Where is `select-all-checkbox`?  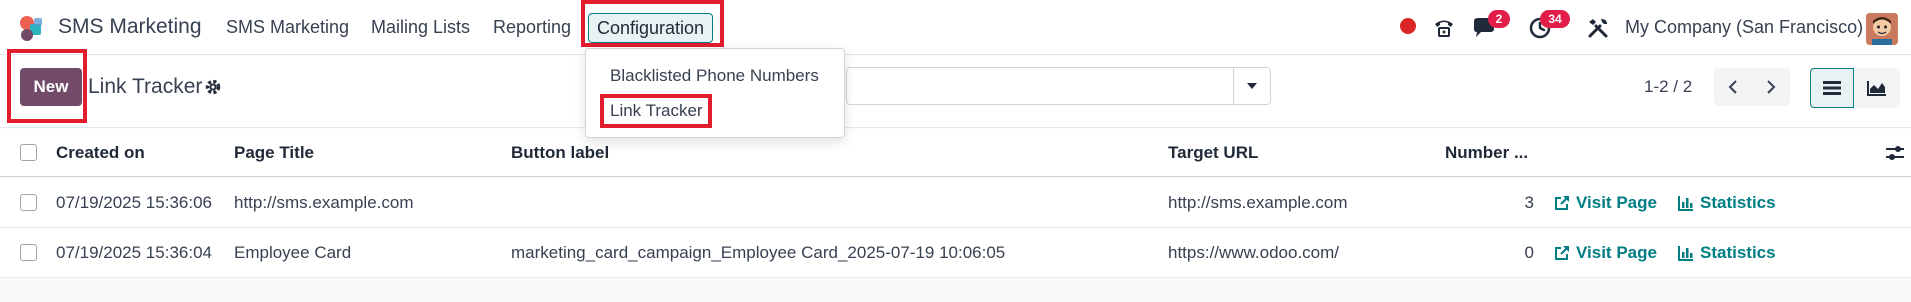 select-all-checkbox is located at coordinates (28, 152).